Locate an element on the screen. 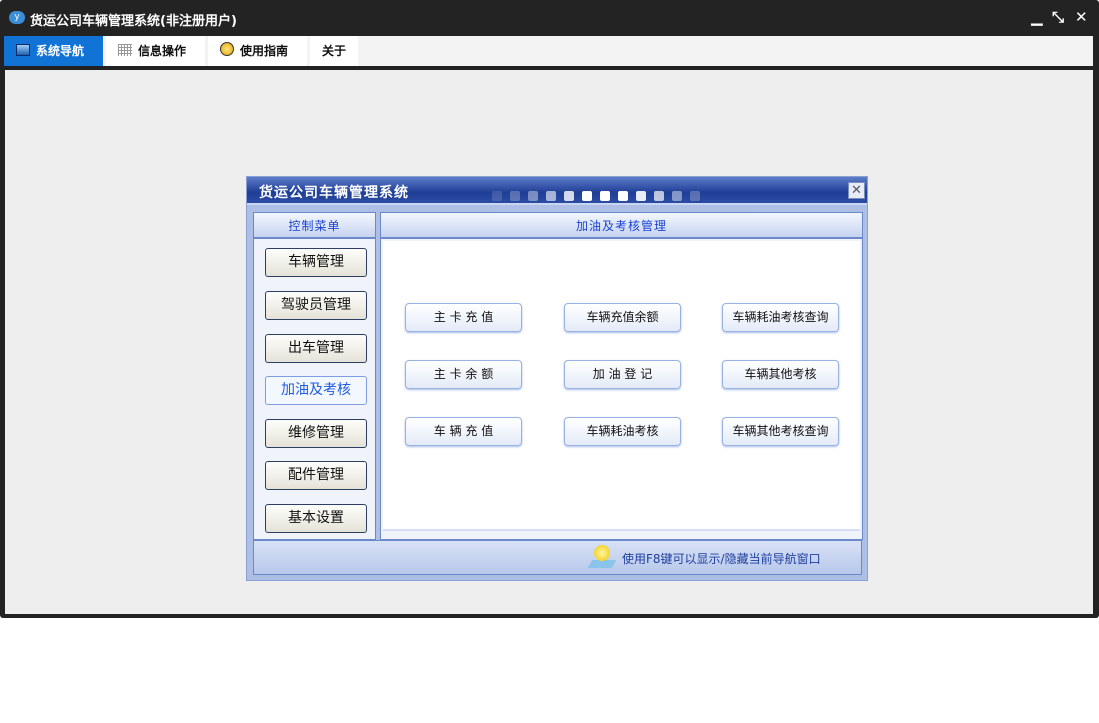  dialog-titlebar: 货运公司车辆管理系统 ✕ is located at coordinates (557, 191).